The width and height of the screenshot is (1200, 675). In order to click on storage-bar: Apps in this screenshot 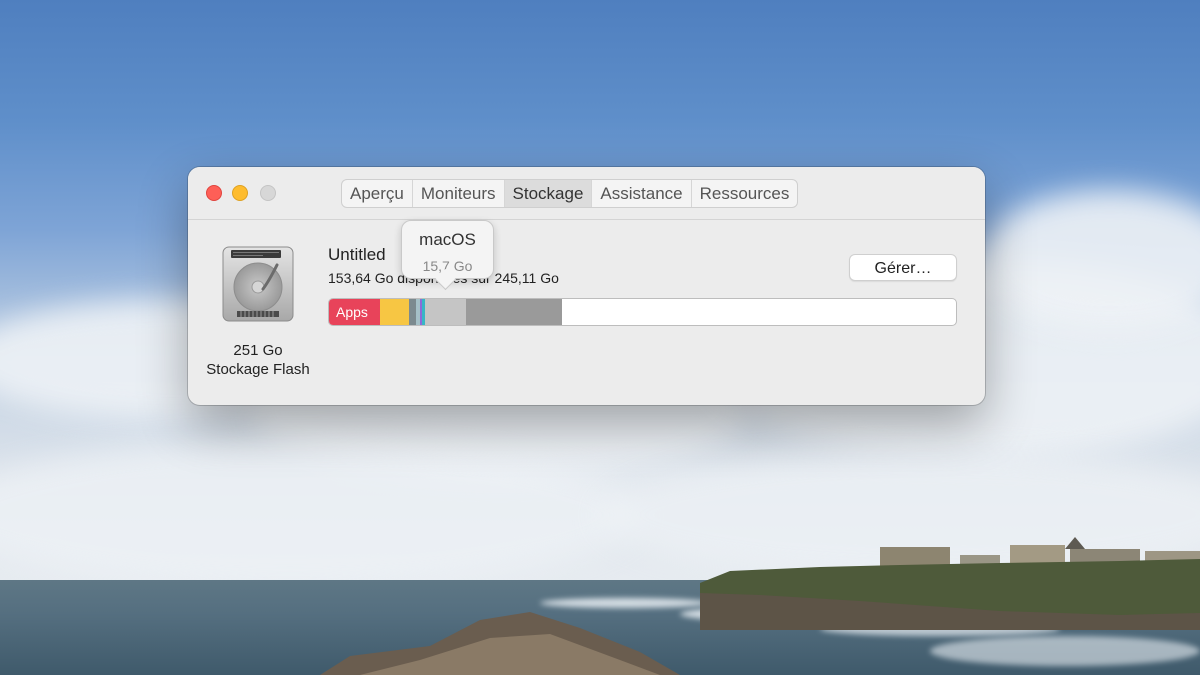, I will do `click(642, 312)`.